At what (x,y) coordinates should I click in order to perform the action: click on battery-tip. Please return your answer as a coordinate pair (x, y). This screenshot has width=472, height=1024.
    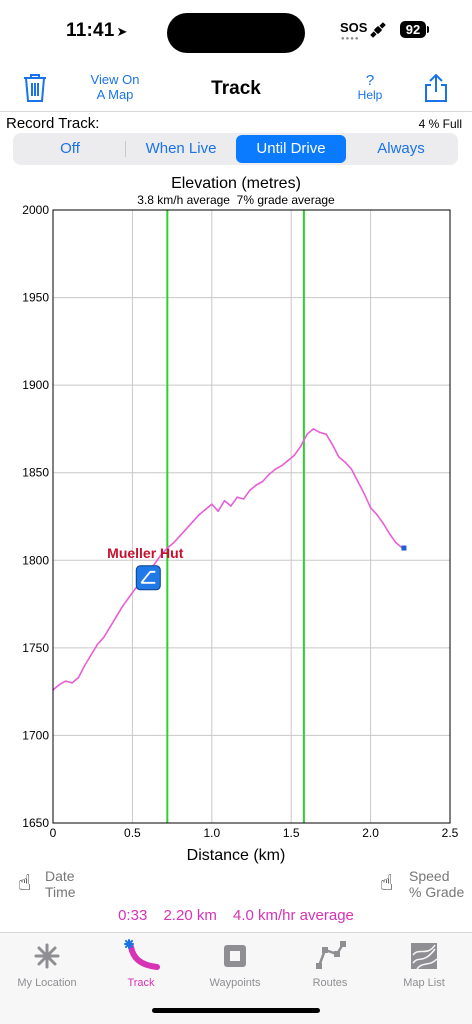
    Looking at the image, I should click on (428, 29).